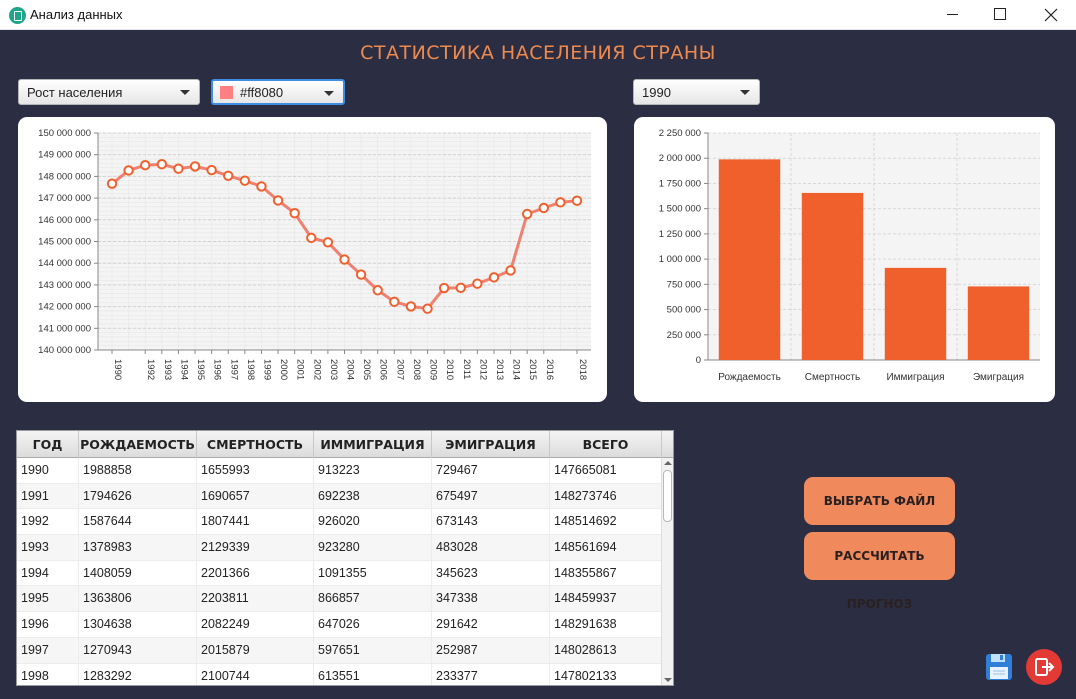  I want to click on exit-button, so click(1044, 667).